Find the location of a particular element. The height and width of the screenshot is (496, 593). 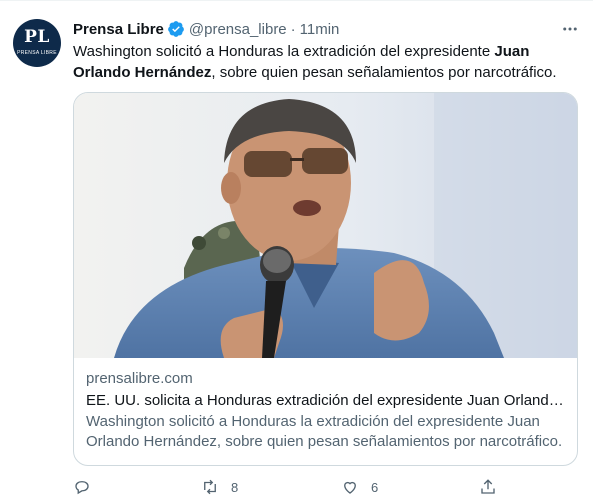

avatar-initials: PL is located at coordinates (37, 37).